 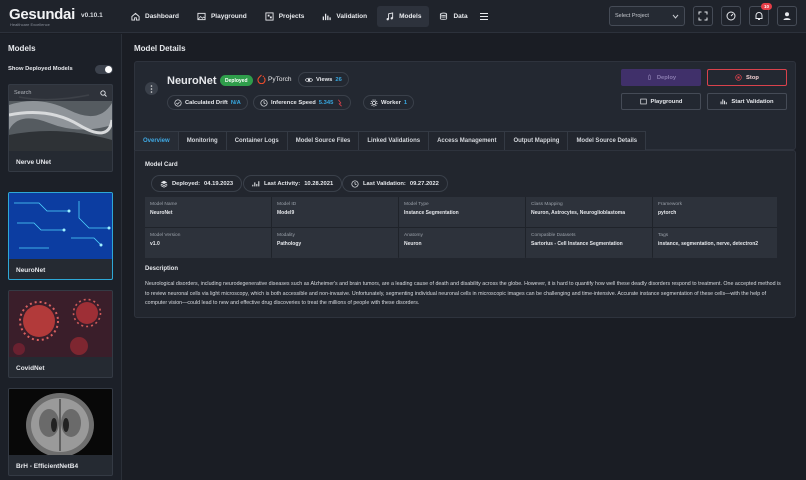 What do you see at coordinates (156, 140) in the screenshot?
I see `tab-overview: Overview` at bounding box center [156, 140].